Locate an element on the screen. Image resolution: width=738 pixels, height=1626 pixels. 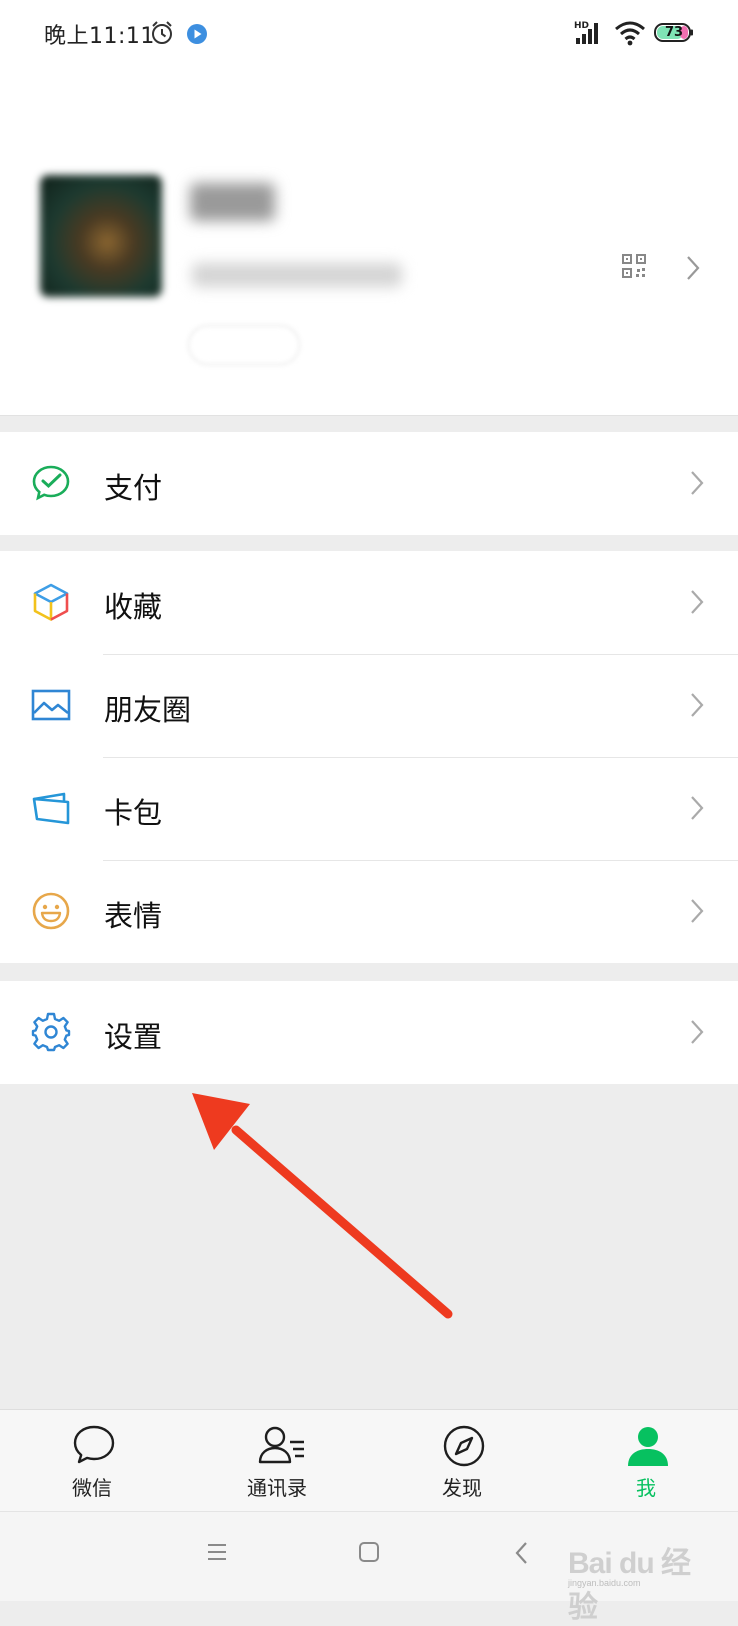
baidu-watermark: Bai du 经验 jingyan.baidu.com is located at coordinates (635, 1578).